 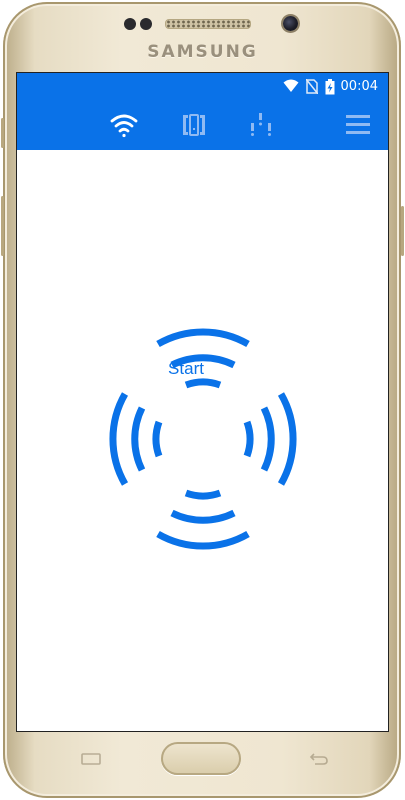 What do you see at coordinates (312, 88) in the screenshot?
I see `no-sim-icon` at bounding box center [312, 88].